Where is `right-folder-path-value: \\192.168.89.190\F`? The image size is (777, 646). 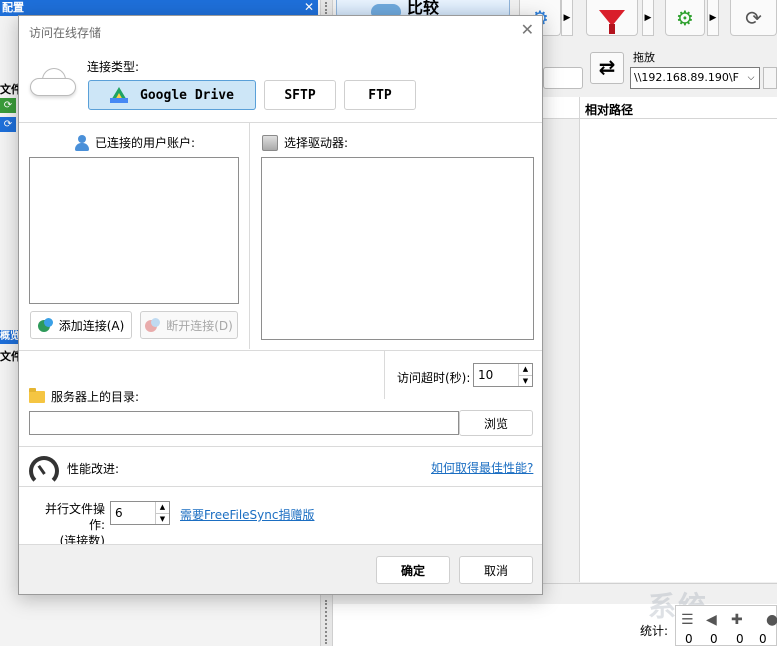 right-folder-path-value: \\192.168.89.190\F is located at coordinates (686, 77).